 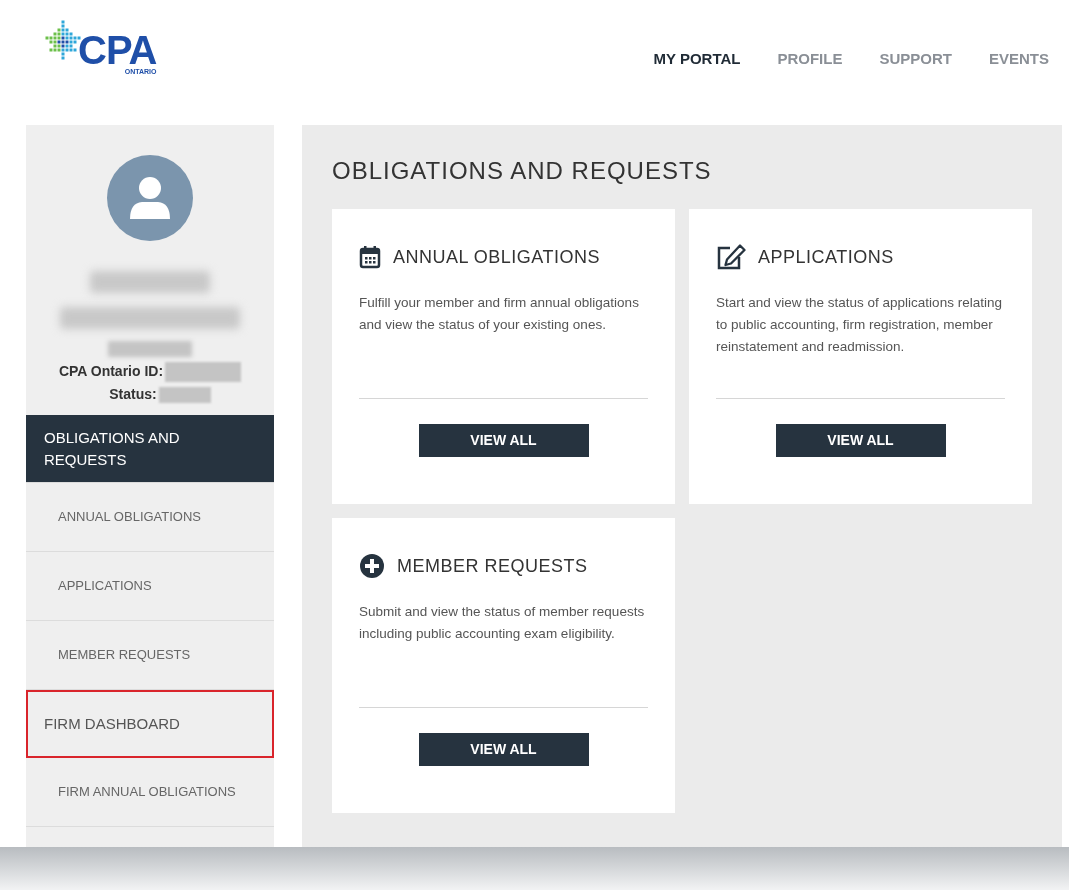 What do you see at coordinates (826, 257) in the screenshot?
I see `card-title: APPLICATIONS` at bounding box center [826, 257].